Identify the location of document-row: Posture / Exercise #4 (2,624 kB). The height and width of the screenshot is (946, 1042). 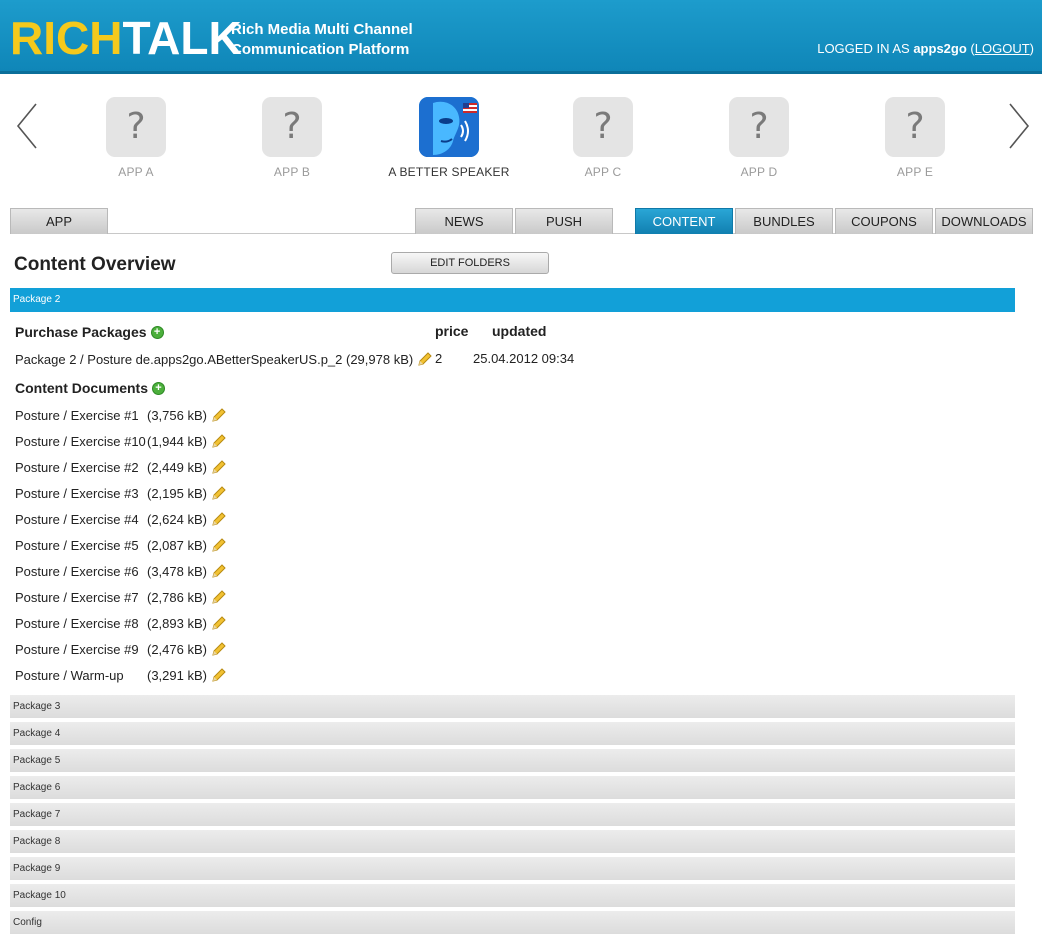
(121, 519).